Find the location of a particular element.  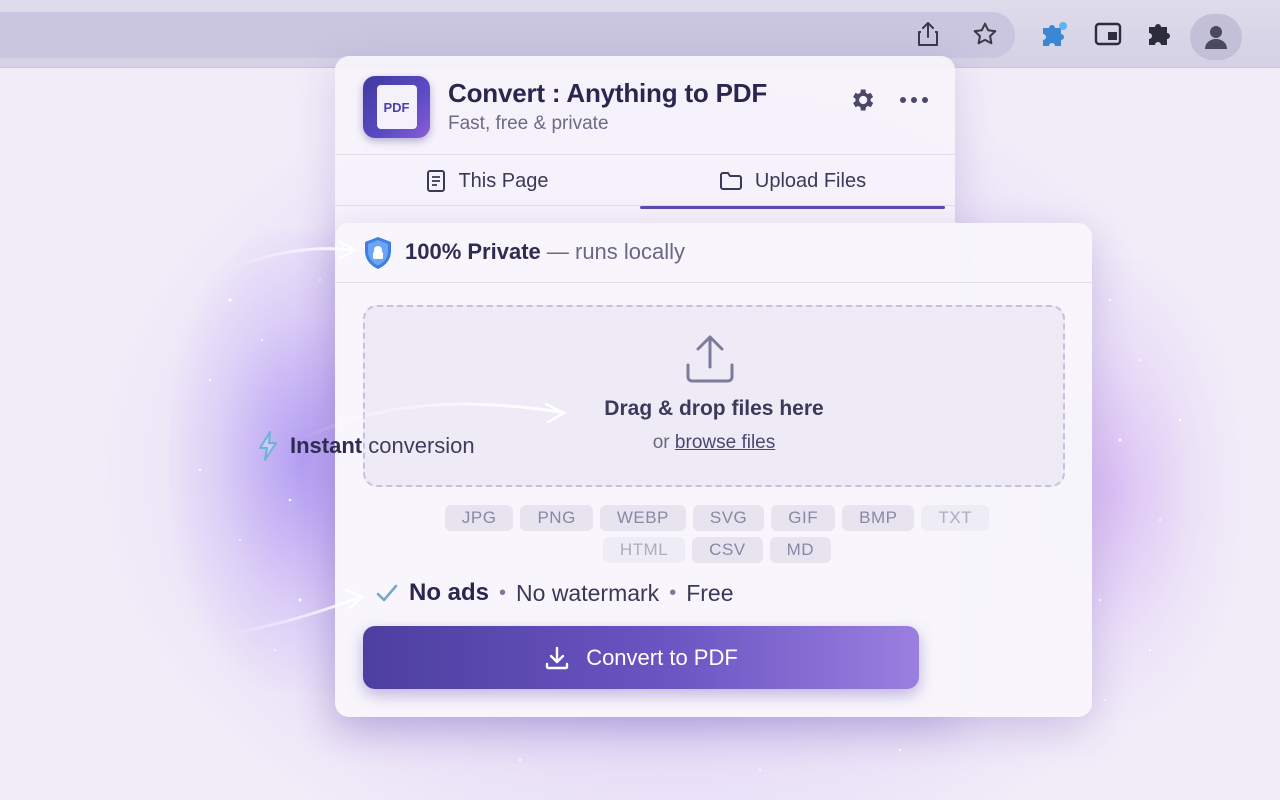

download-icon is located at coordinates (557, 657).